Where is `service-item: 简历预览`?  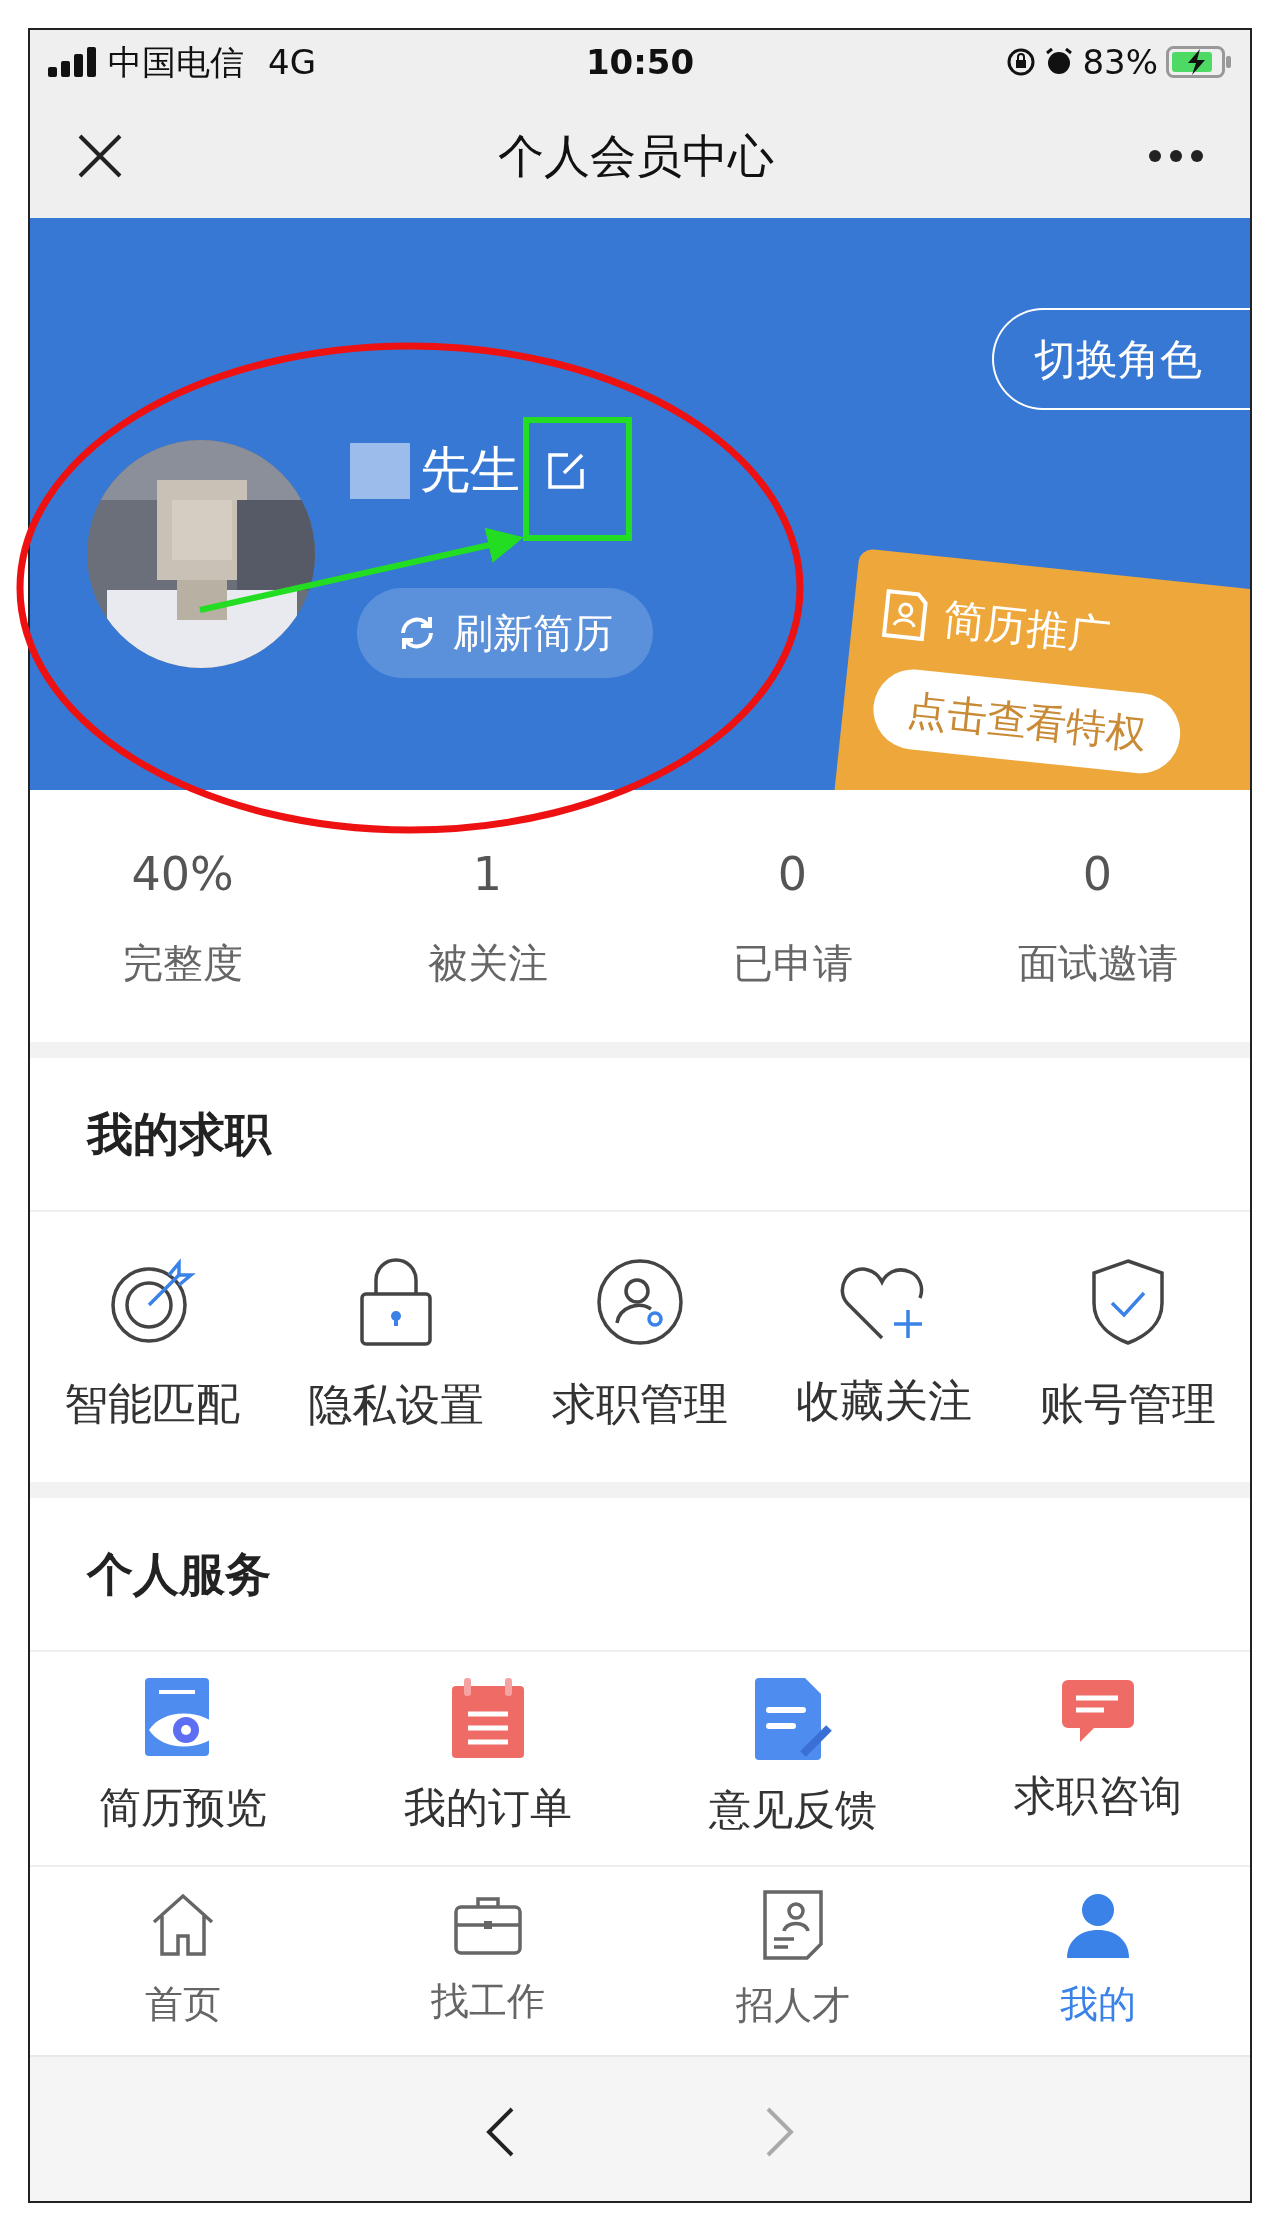
service-item: 简历预览 is located at coordinates (182, 1807).